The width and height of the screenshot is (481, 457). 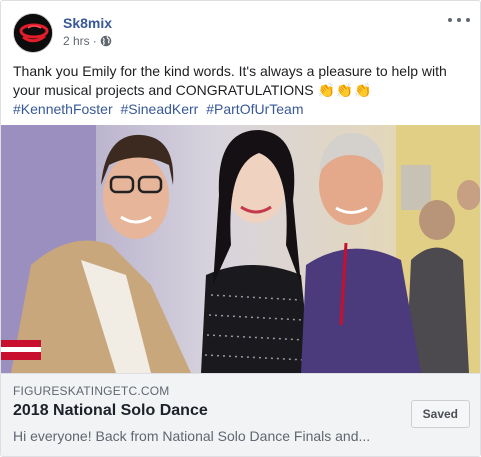 I want to click on hashtag-list: #KennethFoster #SineadKerr #PartOfUrTeam, so click(x=160, y=109).